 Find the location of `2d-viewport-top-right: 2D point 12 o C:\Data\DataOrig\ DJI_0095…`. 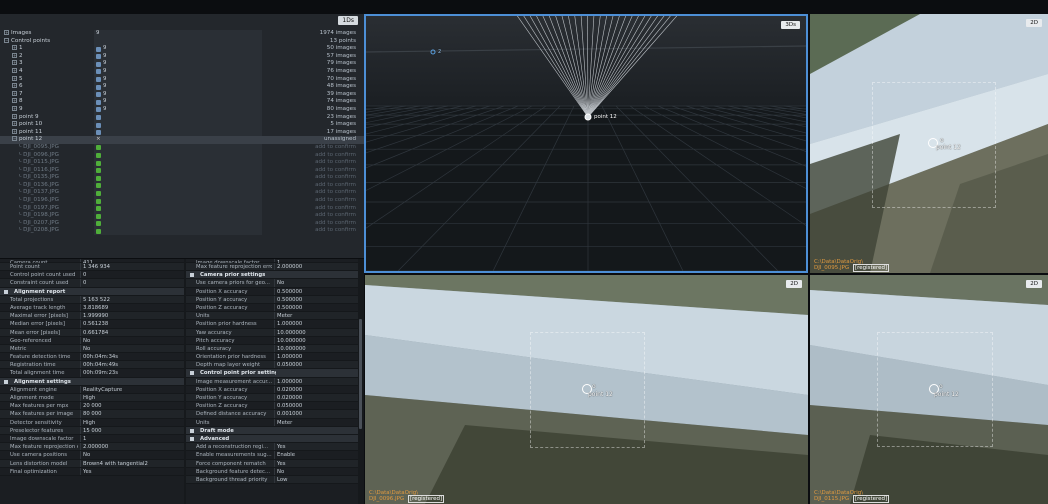

2d-viewport-top-right: 2D point 12 o C:\Data\DataOrig\ DJI_0095… is located at coordinates (929, 143).